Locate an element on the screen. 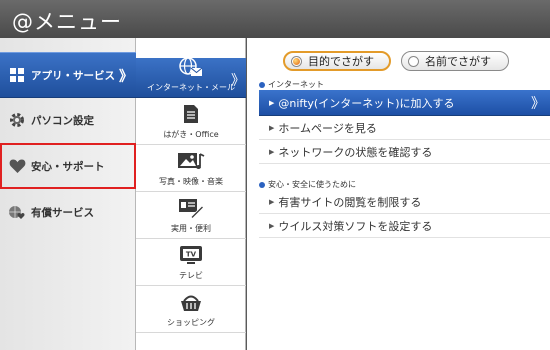  menu-item-check-network: ▶ ネットワークの状態を確認する is located at coordinates (404, 152).